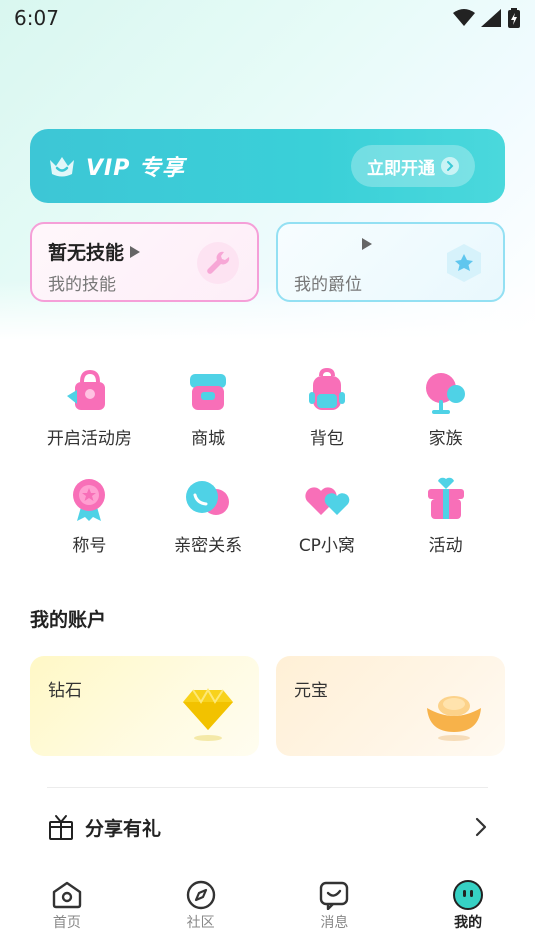 This screenshot has width=535, height=951. What do you see at coordinates (401, 168) in the screenshot?
I see `vip-open-label: 立即开通` at bounding box center [401, 168].